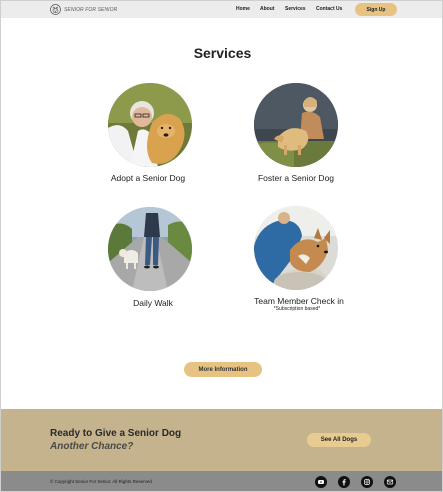  What do you see at coordinates (222, 53) in the screenshot?
I see `services-title: Services` at bounding box center [222, 53].